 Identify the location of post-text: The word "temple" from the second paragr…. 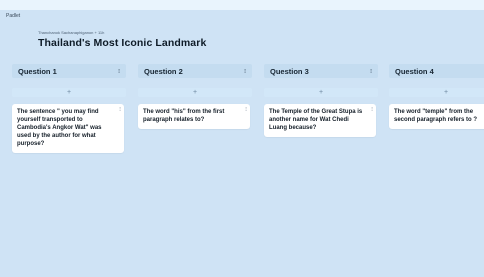
(436, 116).